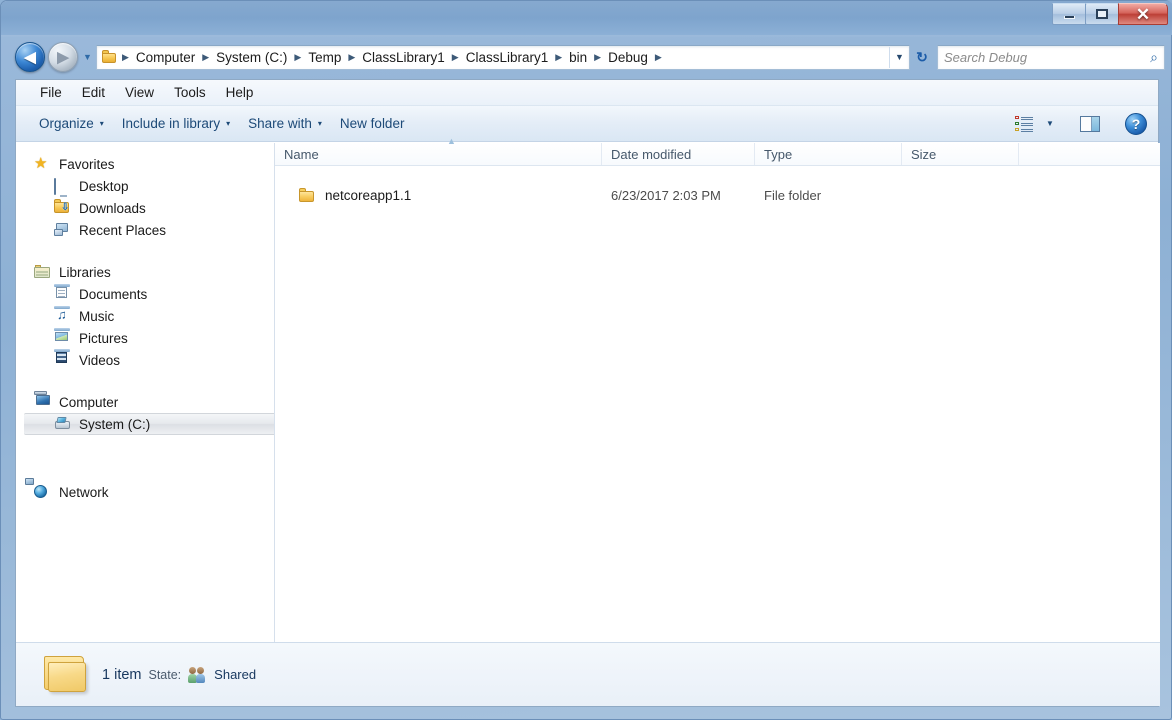 This screenshot has width=1172, height=720. I want to click on navpane-item-desktop: Desktop, so click(145, 186).